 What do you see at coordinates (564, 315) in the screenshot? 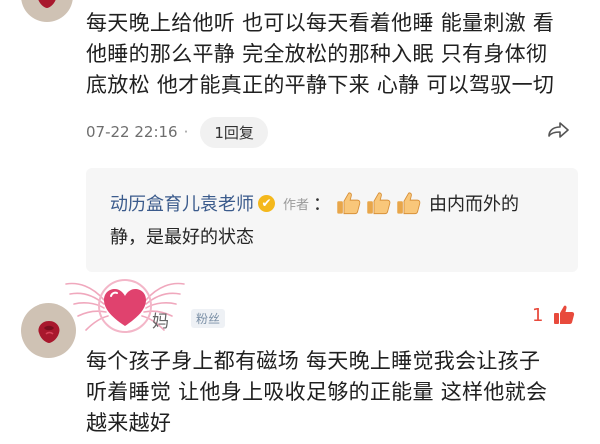
I see `like-thumbs-up-icon` at bounding box center [564, 315].